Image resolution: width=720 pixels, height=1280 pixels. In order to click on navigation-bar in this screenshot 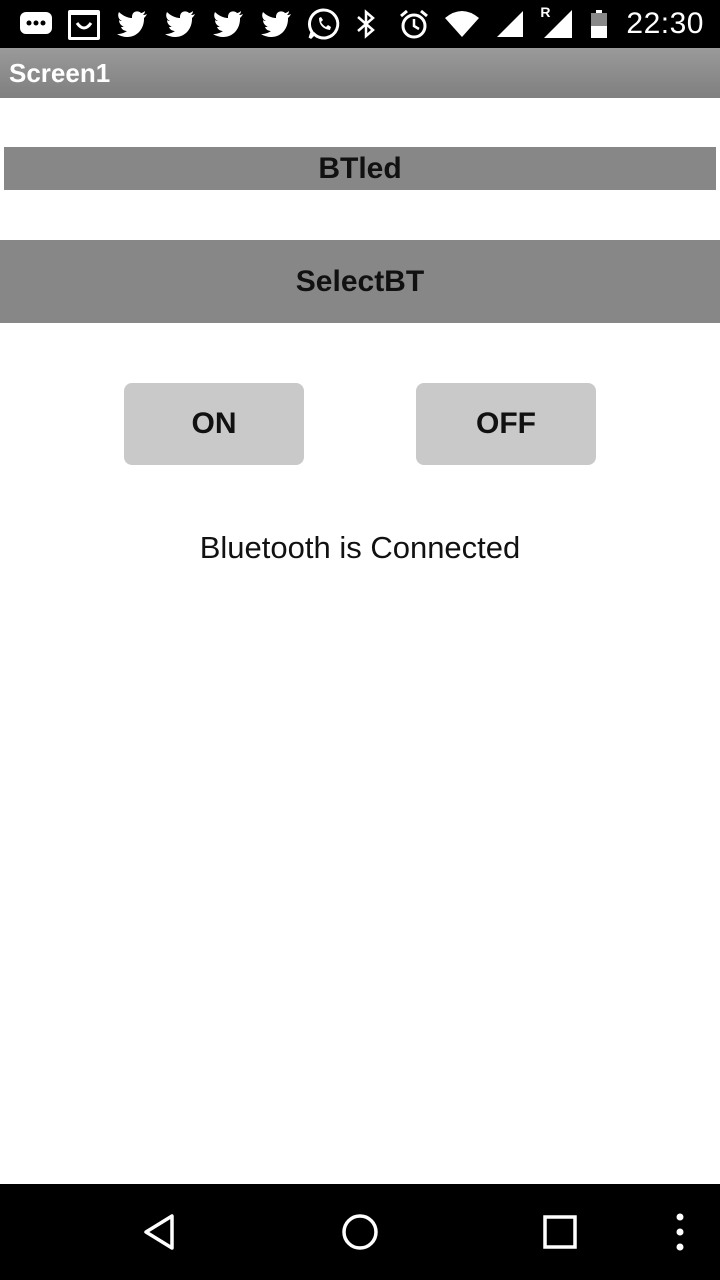, I will do `click(360, 1232)`.